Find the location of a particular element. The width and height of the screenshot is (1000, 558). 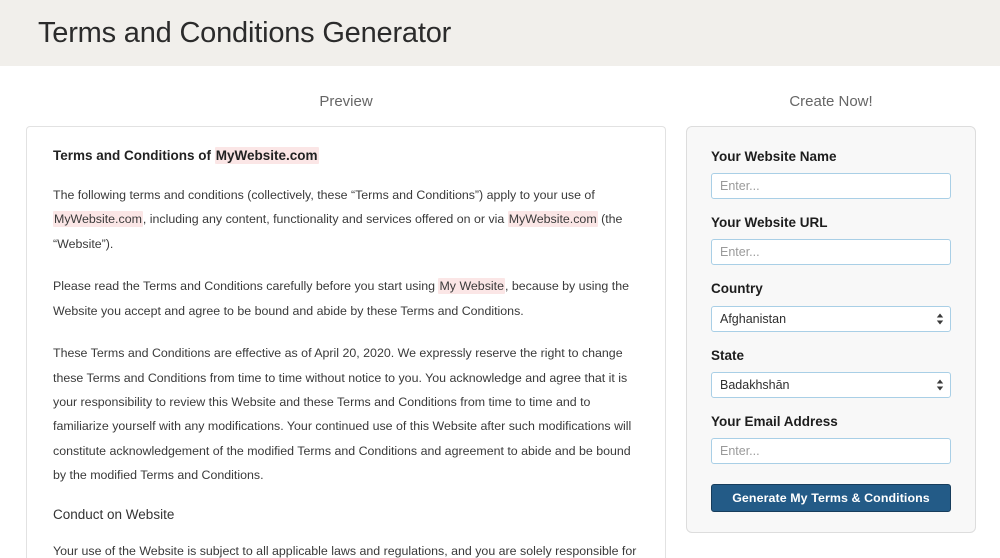

form-field-state: State Badakhshān is located at coordinates (831, 373).